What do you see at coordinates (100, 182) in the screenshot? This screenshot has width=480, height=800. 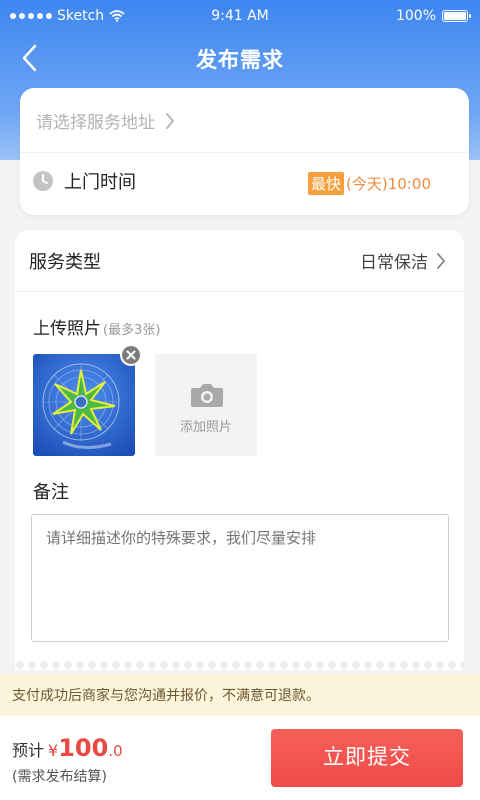 I see `visit-time-label: 上门时间` at bounding box center [100, 182].